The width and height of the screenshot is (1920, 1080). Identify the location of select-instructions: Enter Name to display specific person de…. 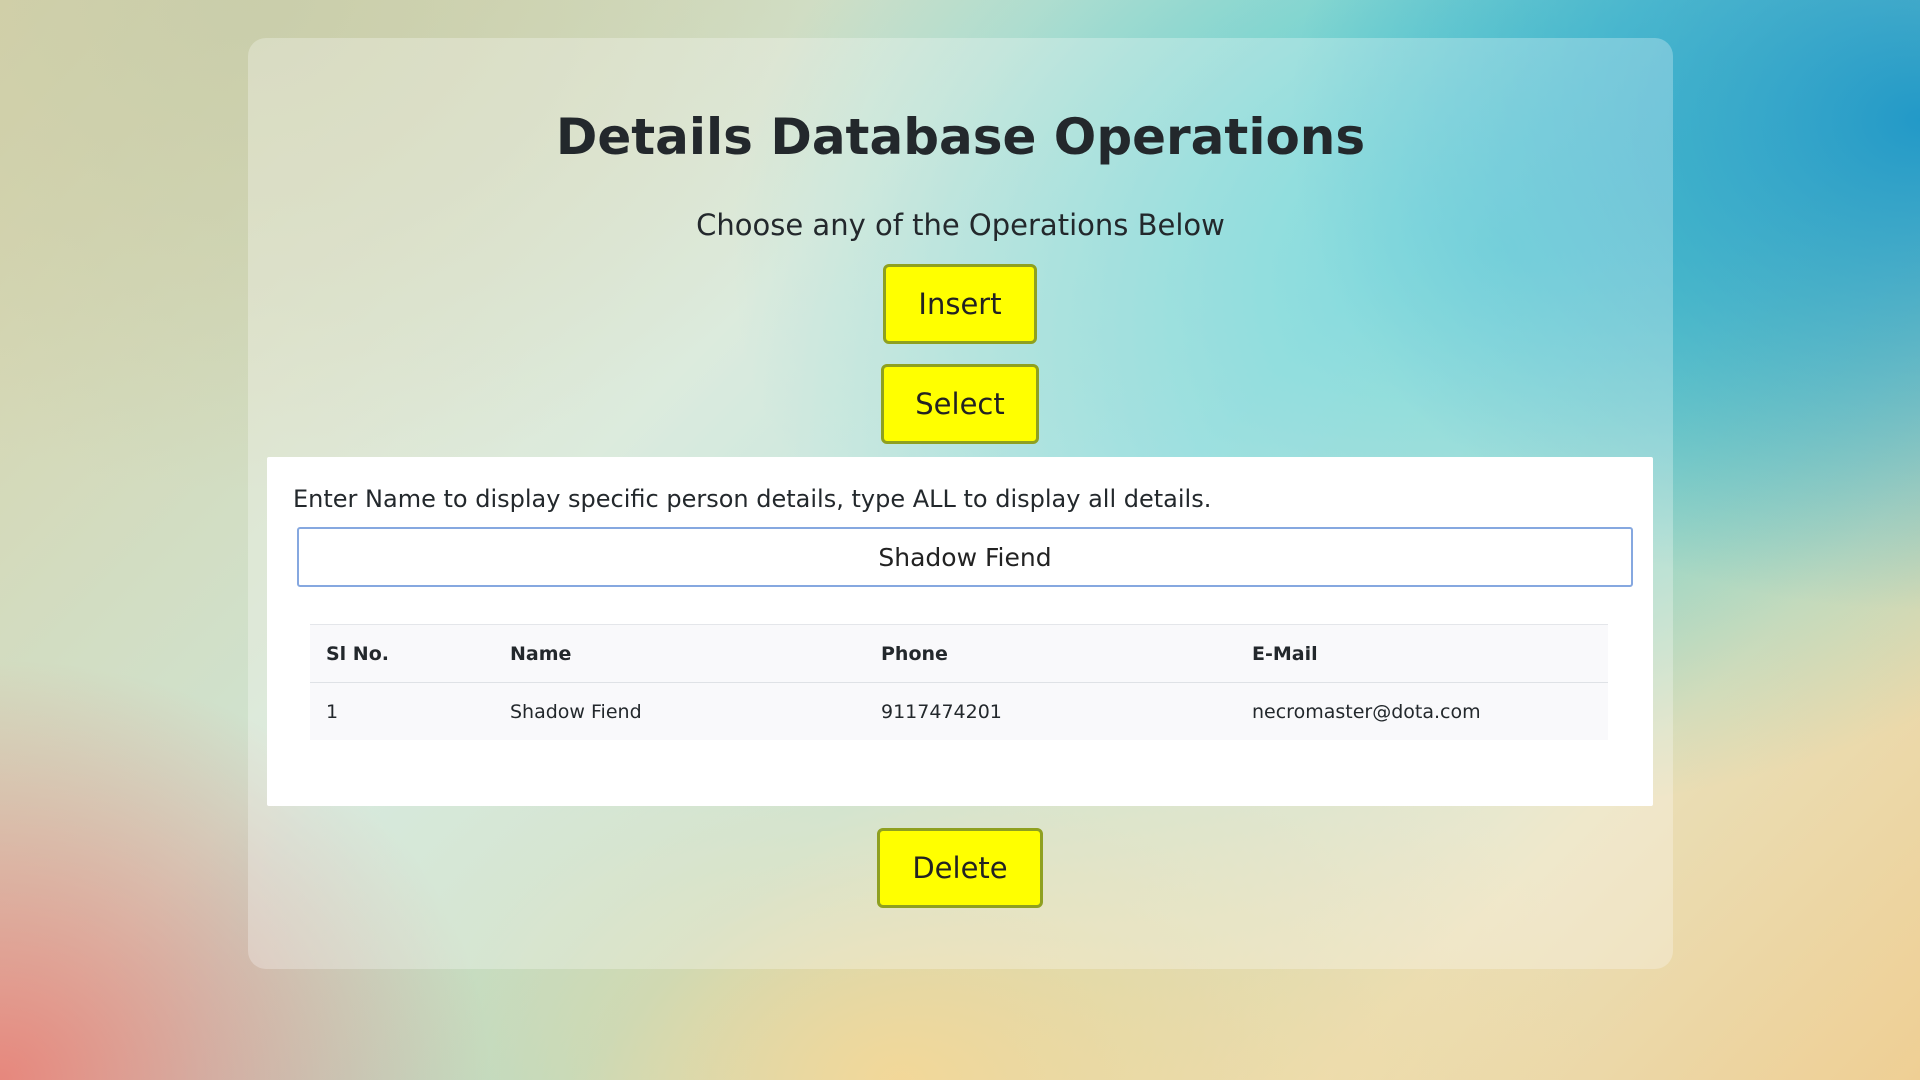
(752, 499).